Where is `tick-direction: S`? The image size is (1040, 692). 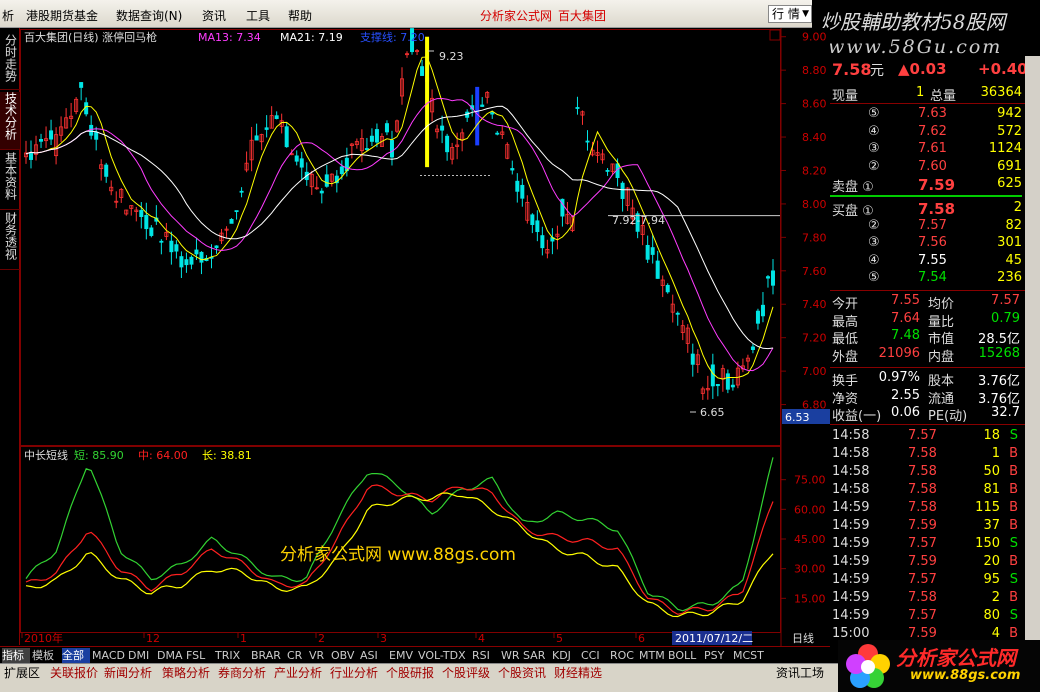
tick-direction: S is located at coordinates (1013, 435).